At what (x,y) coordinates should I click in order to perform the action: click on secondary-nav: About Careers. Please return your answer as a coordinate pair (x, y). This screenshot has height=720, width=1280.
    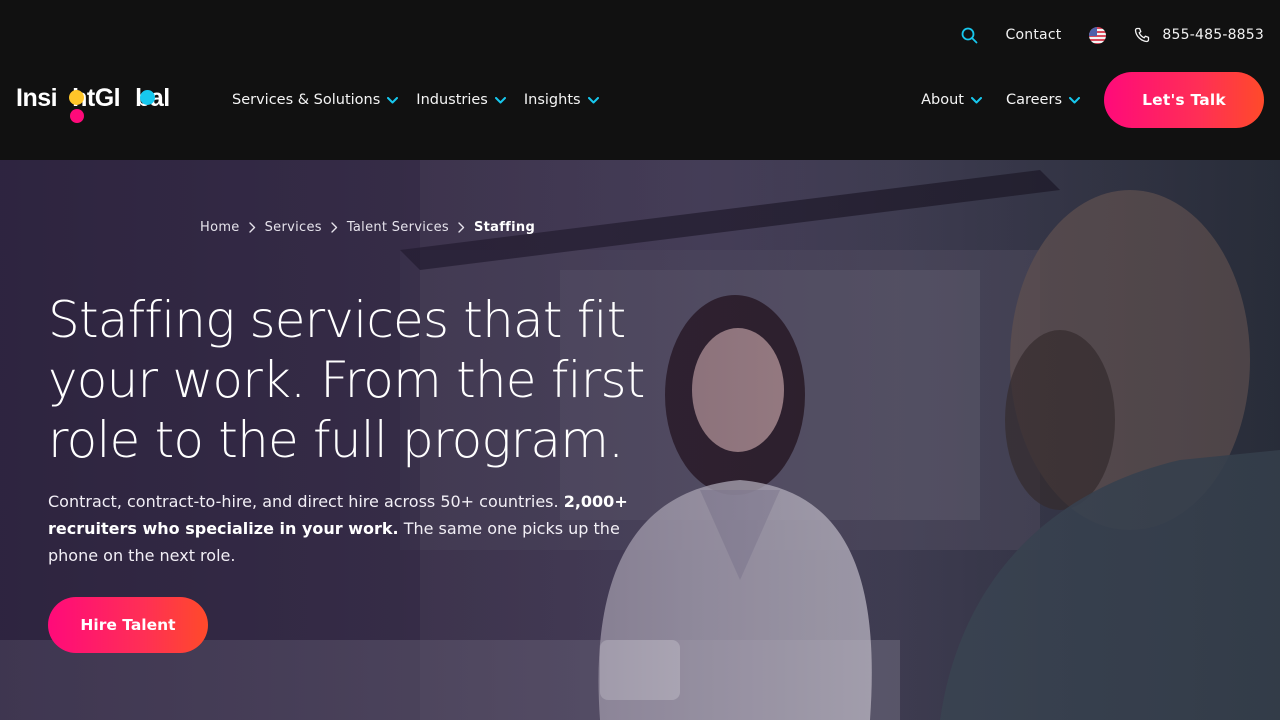
    Looking at the image, I should click on (1000, 100).